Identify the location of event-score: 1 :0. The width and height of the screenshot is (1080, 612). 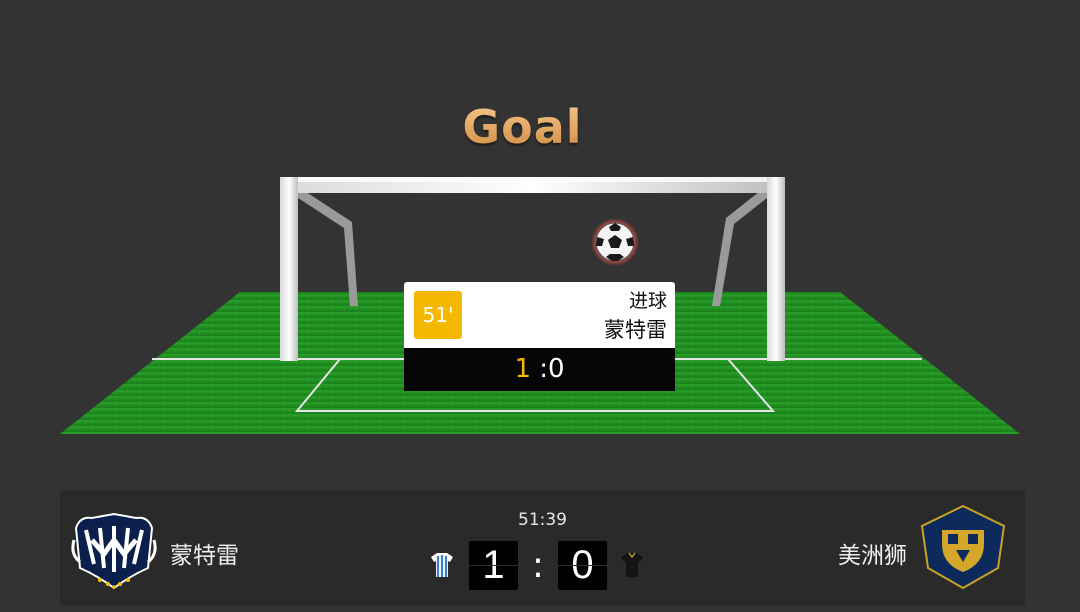
(539, 369).